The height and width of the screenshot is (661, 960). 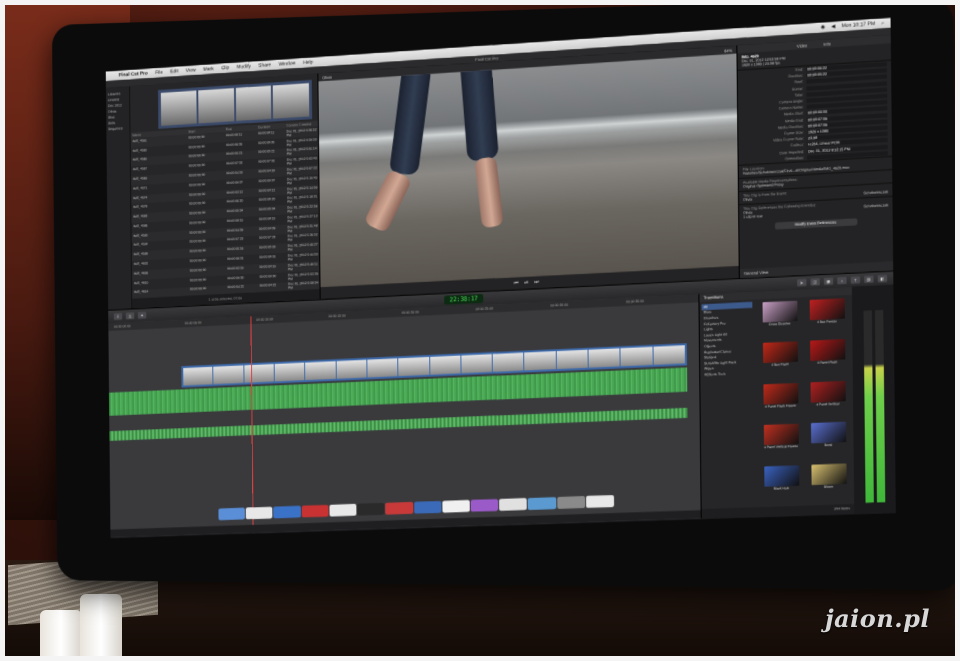 I want to click on event-name: Olivia, so click(x=747, y=199).